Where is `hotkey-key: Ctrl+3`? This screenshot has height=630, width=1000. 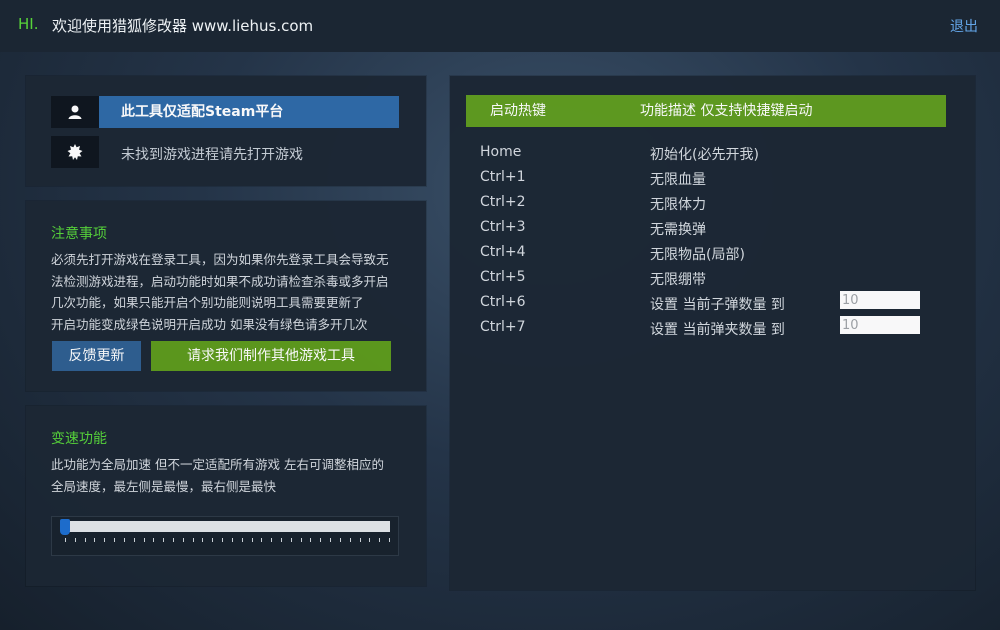
hotkey-key: Ctrl+3 is located at coordinates (503, 227).